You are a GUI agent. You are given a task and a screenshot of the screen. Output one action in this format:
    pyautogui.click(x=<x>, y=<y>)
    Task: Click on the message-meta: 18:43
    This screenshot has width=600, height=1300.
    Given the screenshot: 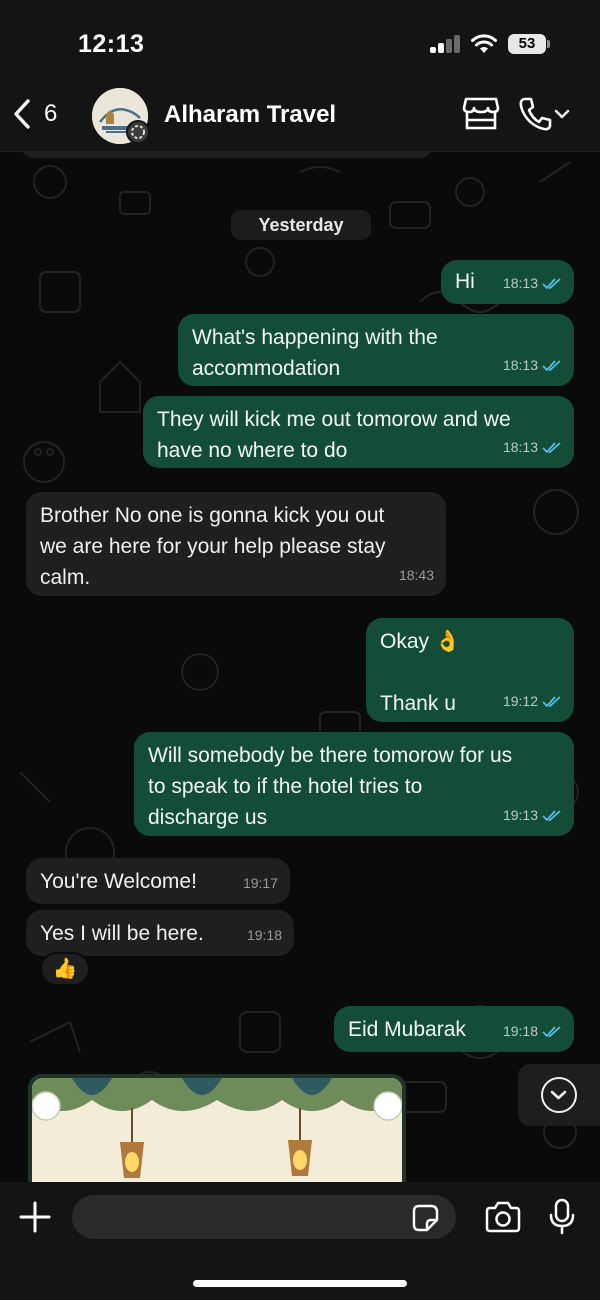 What is the action you would take?
    pyautogui.click(x=416, y=575)
    